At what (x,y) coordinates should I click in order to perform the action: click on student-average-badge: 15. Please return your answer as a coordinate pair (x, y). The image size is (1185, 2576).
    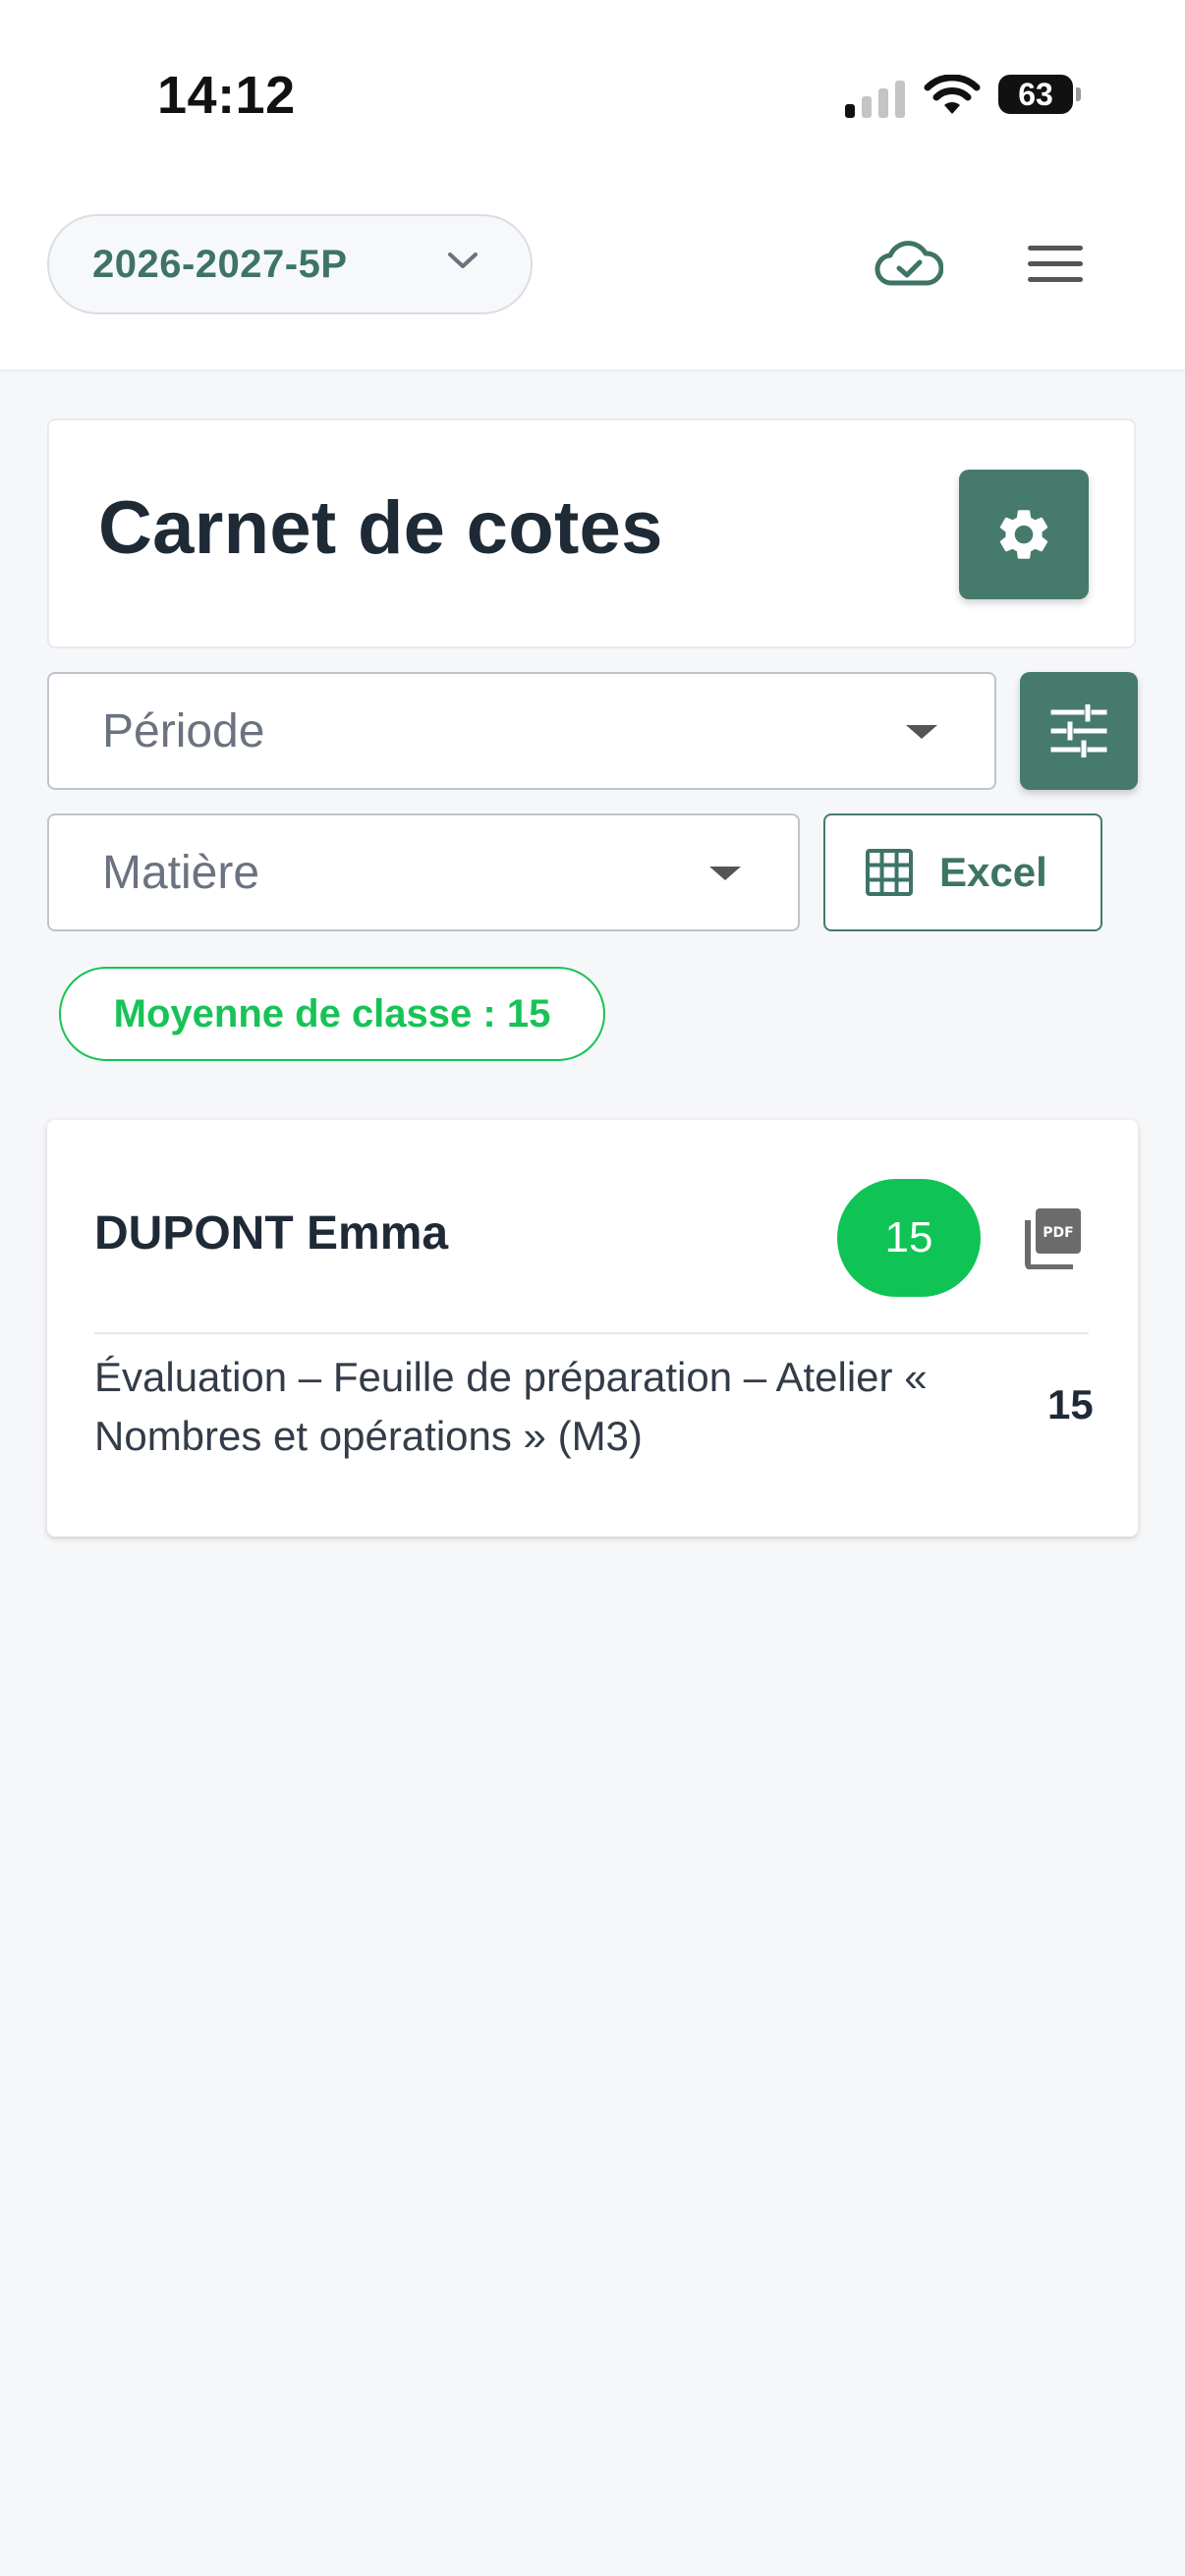
    Looking at the image, I should click on (909, 1238).